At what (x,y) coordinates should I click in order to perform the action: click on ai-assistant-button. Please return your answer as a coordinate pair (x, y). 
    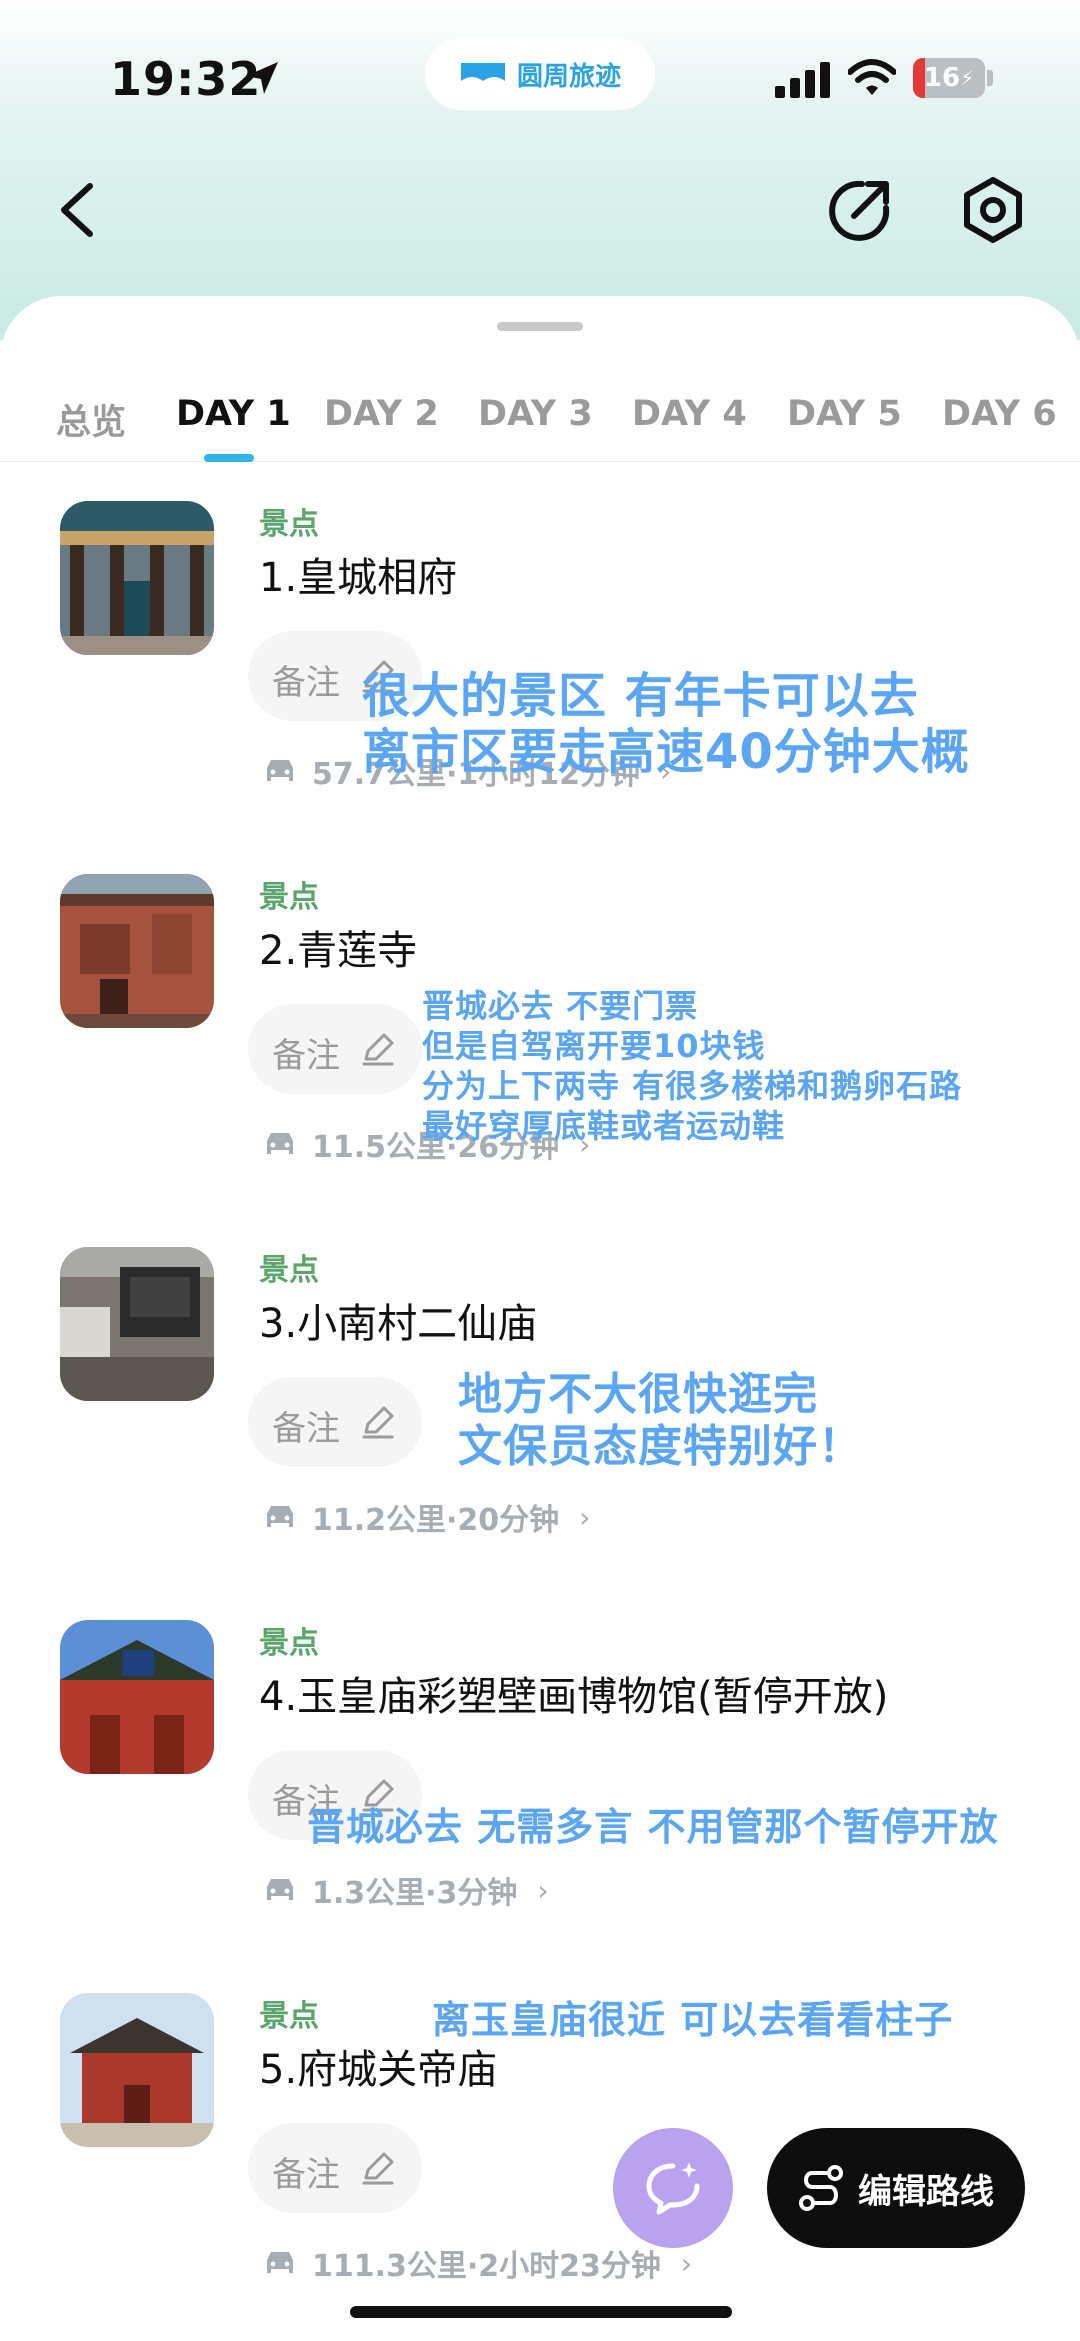
    Looking at the image, I should click on (673, 2188).